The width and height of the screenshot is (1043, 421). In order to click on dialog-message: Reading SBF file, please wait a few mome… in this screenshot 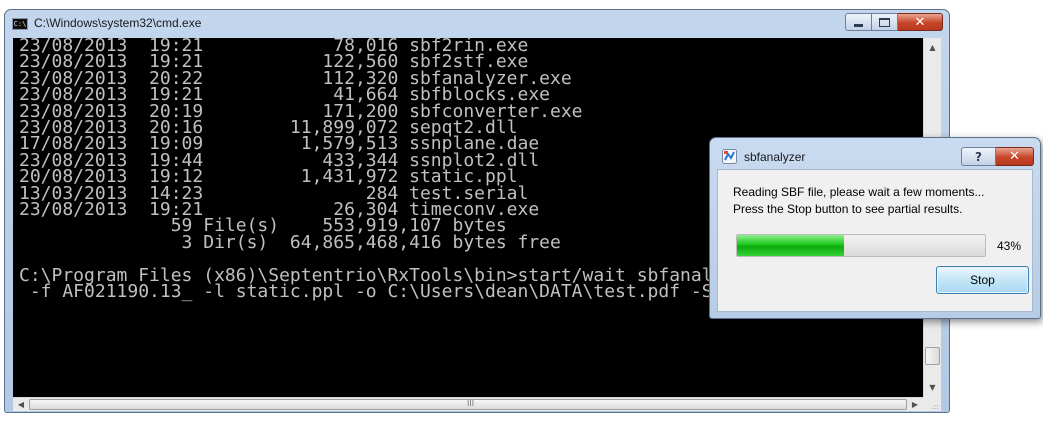, I will do `click(858, 201)`.